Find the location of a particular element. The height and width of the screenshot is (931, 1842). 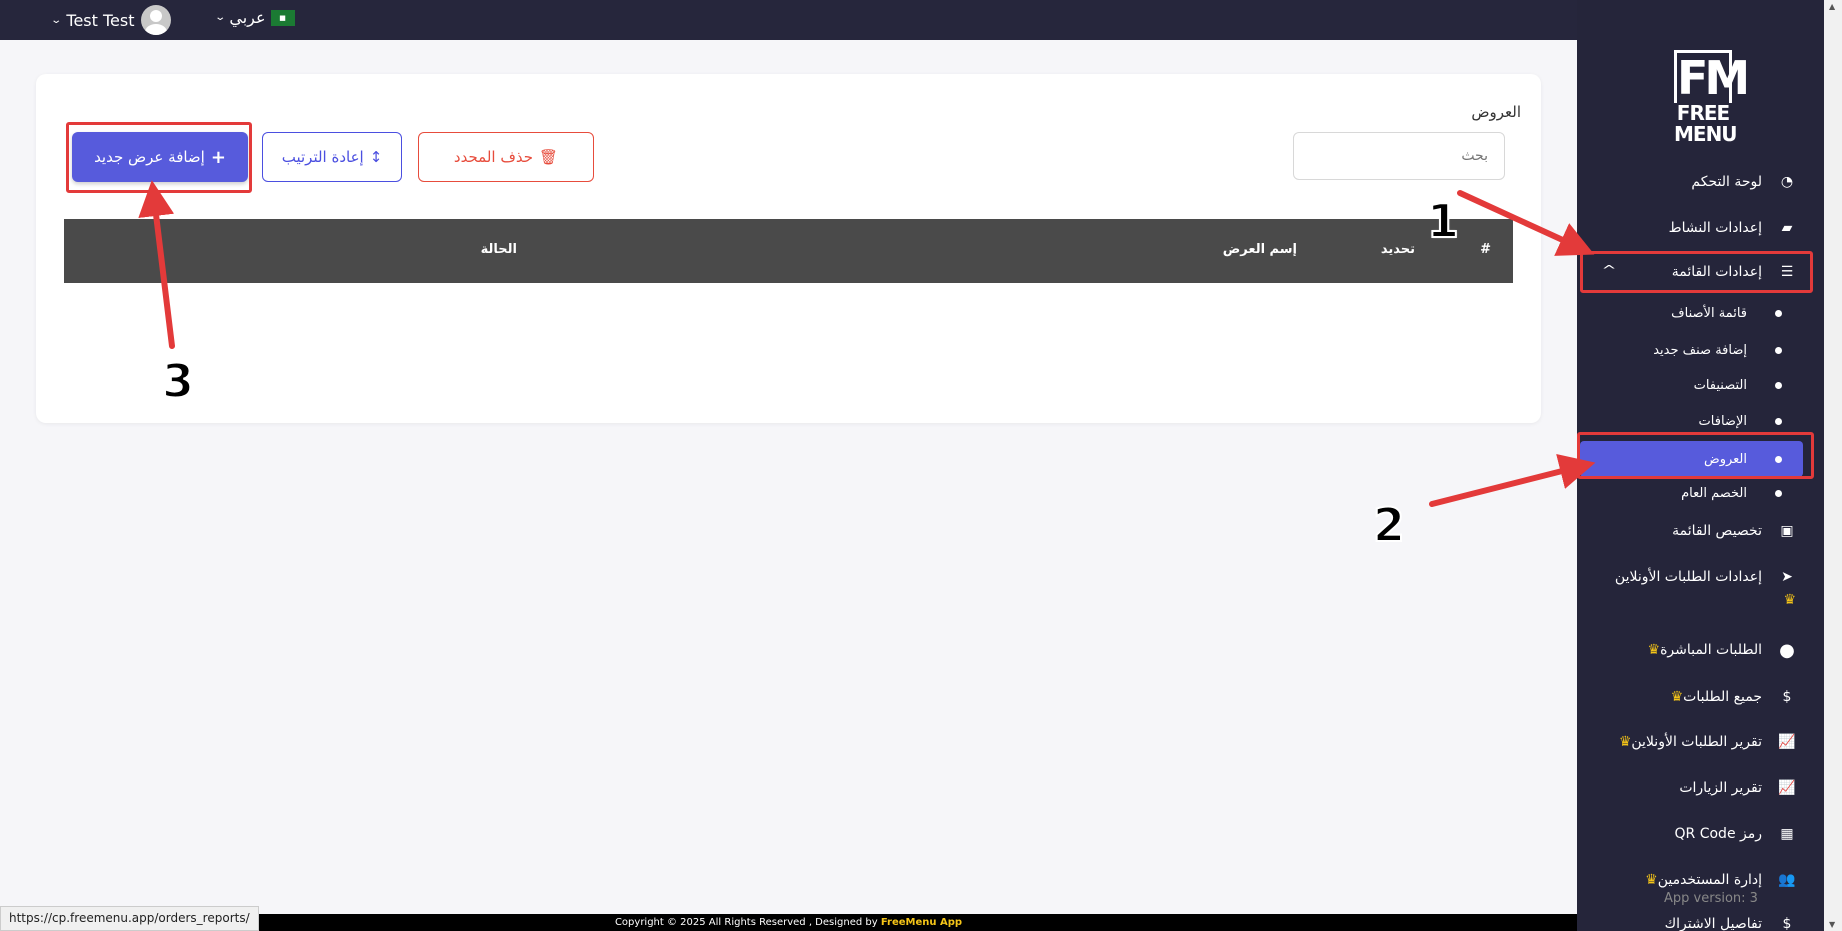

sidebar-subitem-addons: الإضافات is located at coordinates (1700, 421).